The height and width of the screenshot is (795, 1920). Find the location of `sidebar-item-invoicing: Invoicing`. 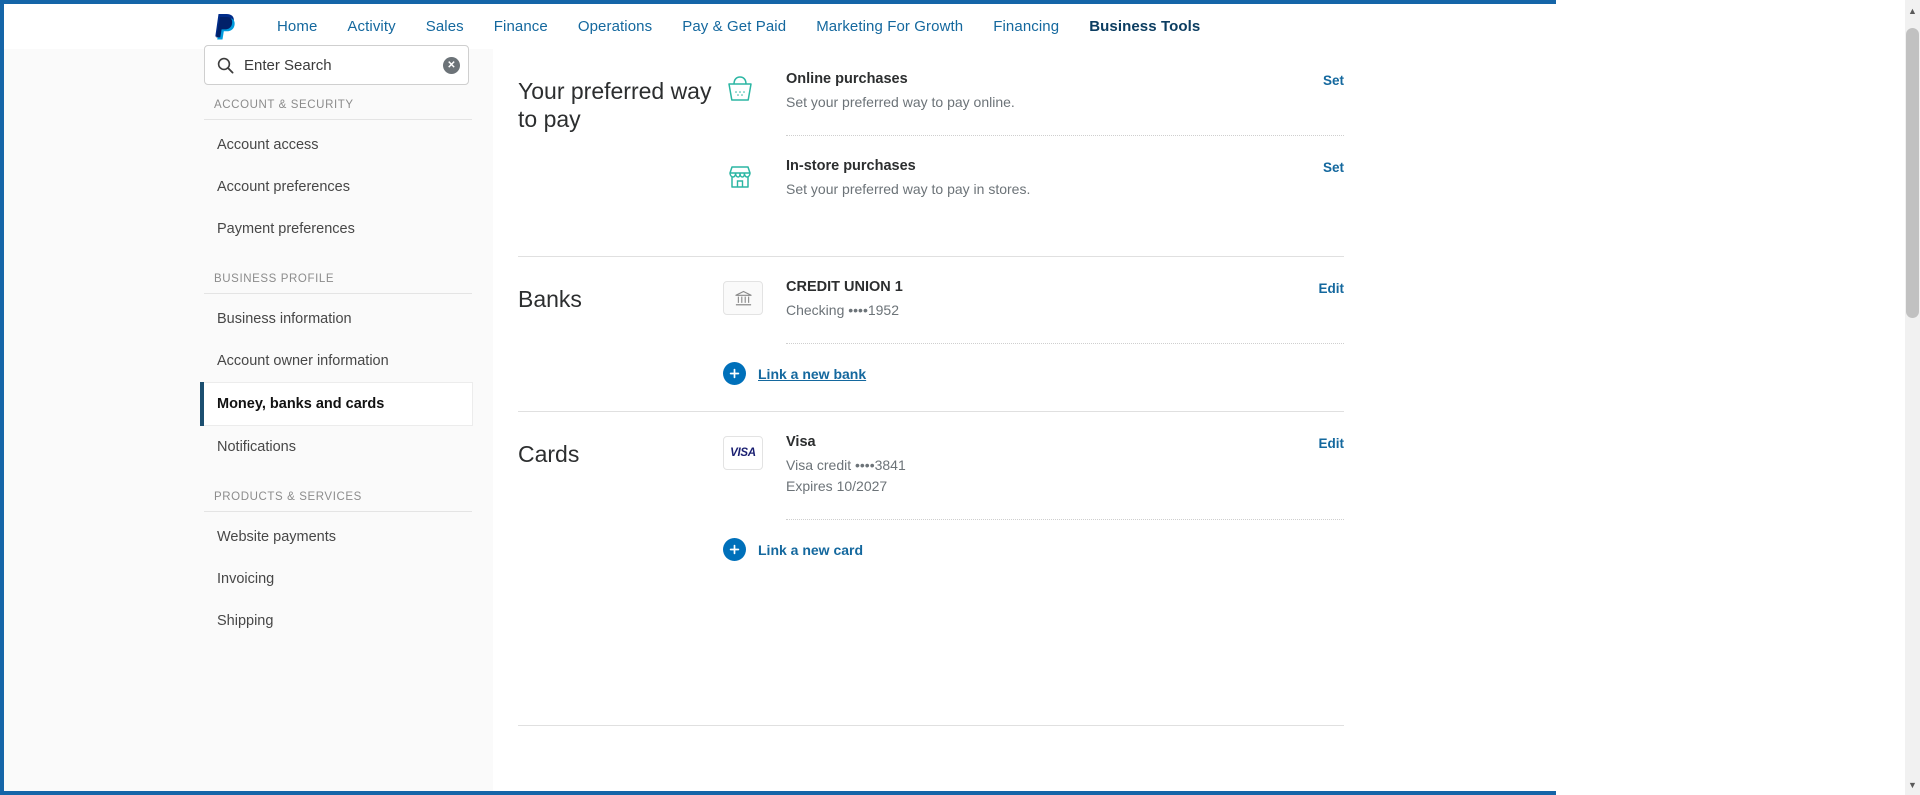

sidebar-item-invoicing: Invoicing is located at coordinates (338, 579).